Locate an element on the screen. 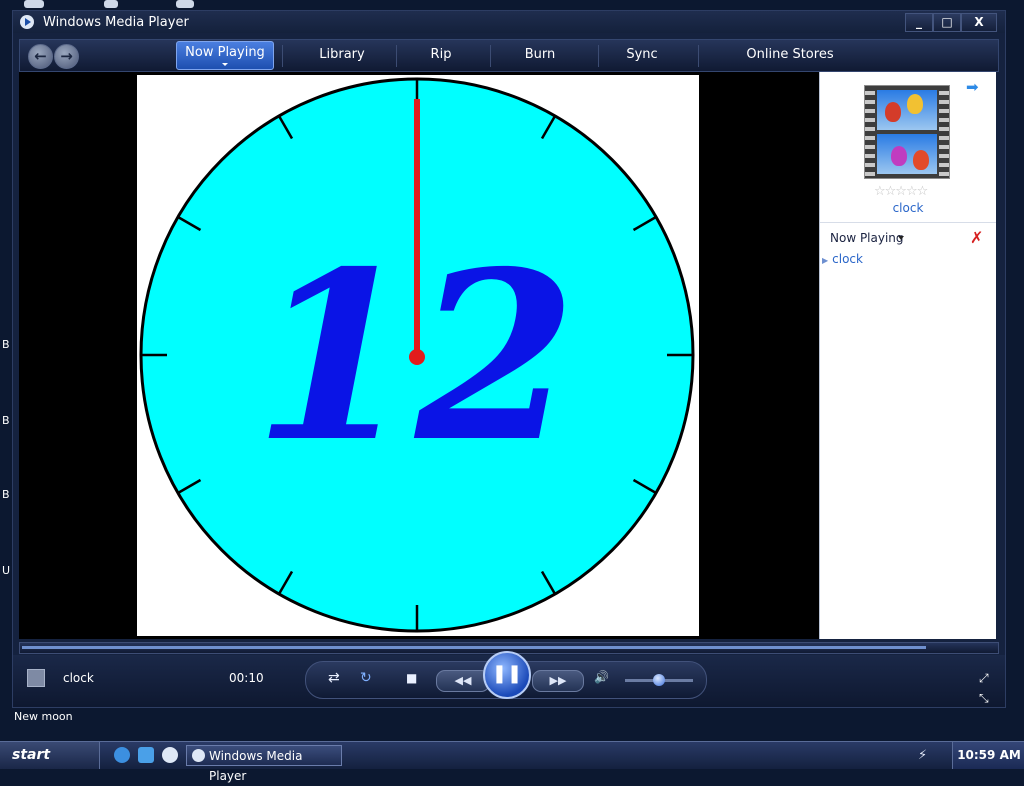  tab-library: Library is located at coordinates (342, 55).